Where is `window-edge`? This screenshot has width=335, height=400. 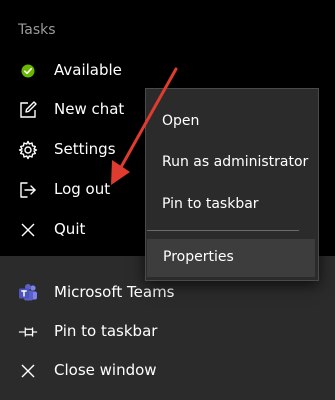
window-edge is located at coordinates (2, 323).